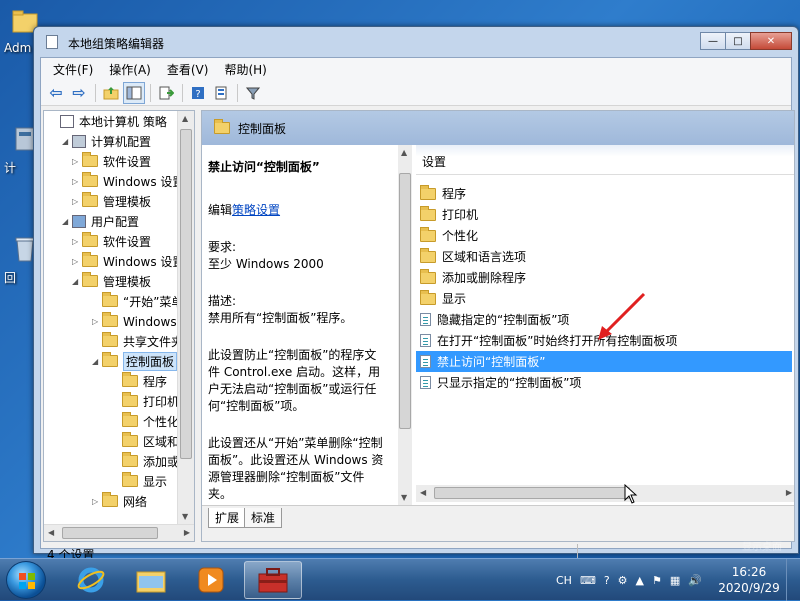  Describe the element at coordinates (139, 381) in the screenshot. I see `tree-node: 程序` at that location.